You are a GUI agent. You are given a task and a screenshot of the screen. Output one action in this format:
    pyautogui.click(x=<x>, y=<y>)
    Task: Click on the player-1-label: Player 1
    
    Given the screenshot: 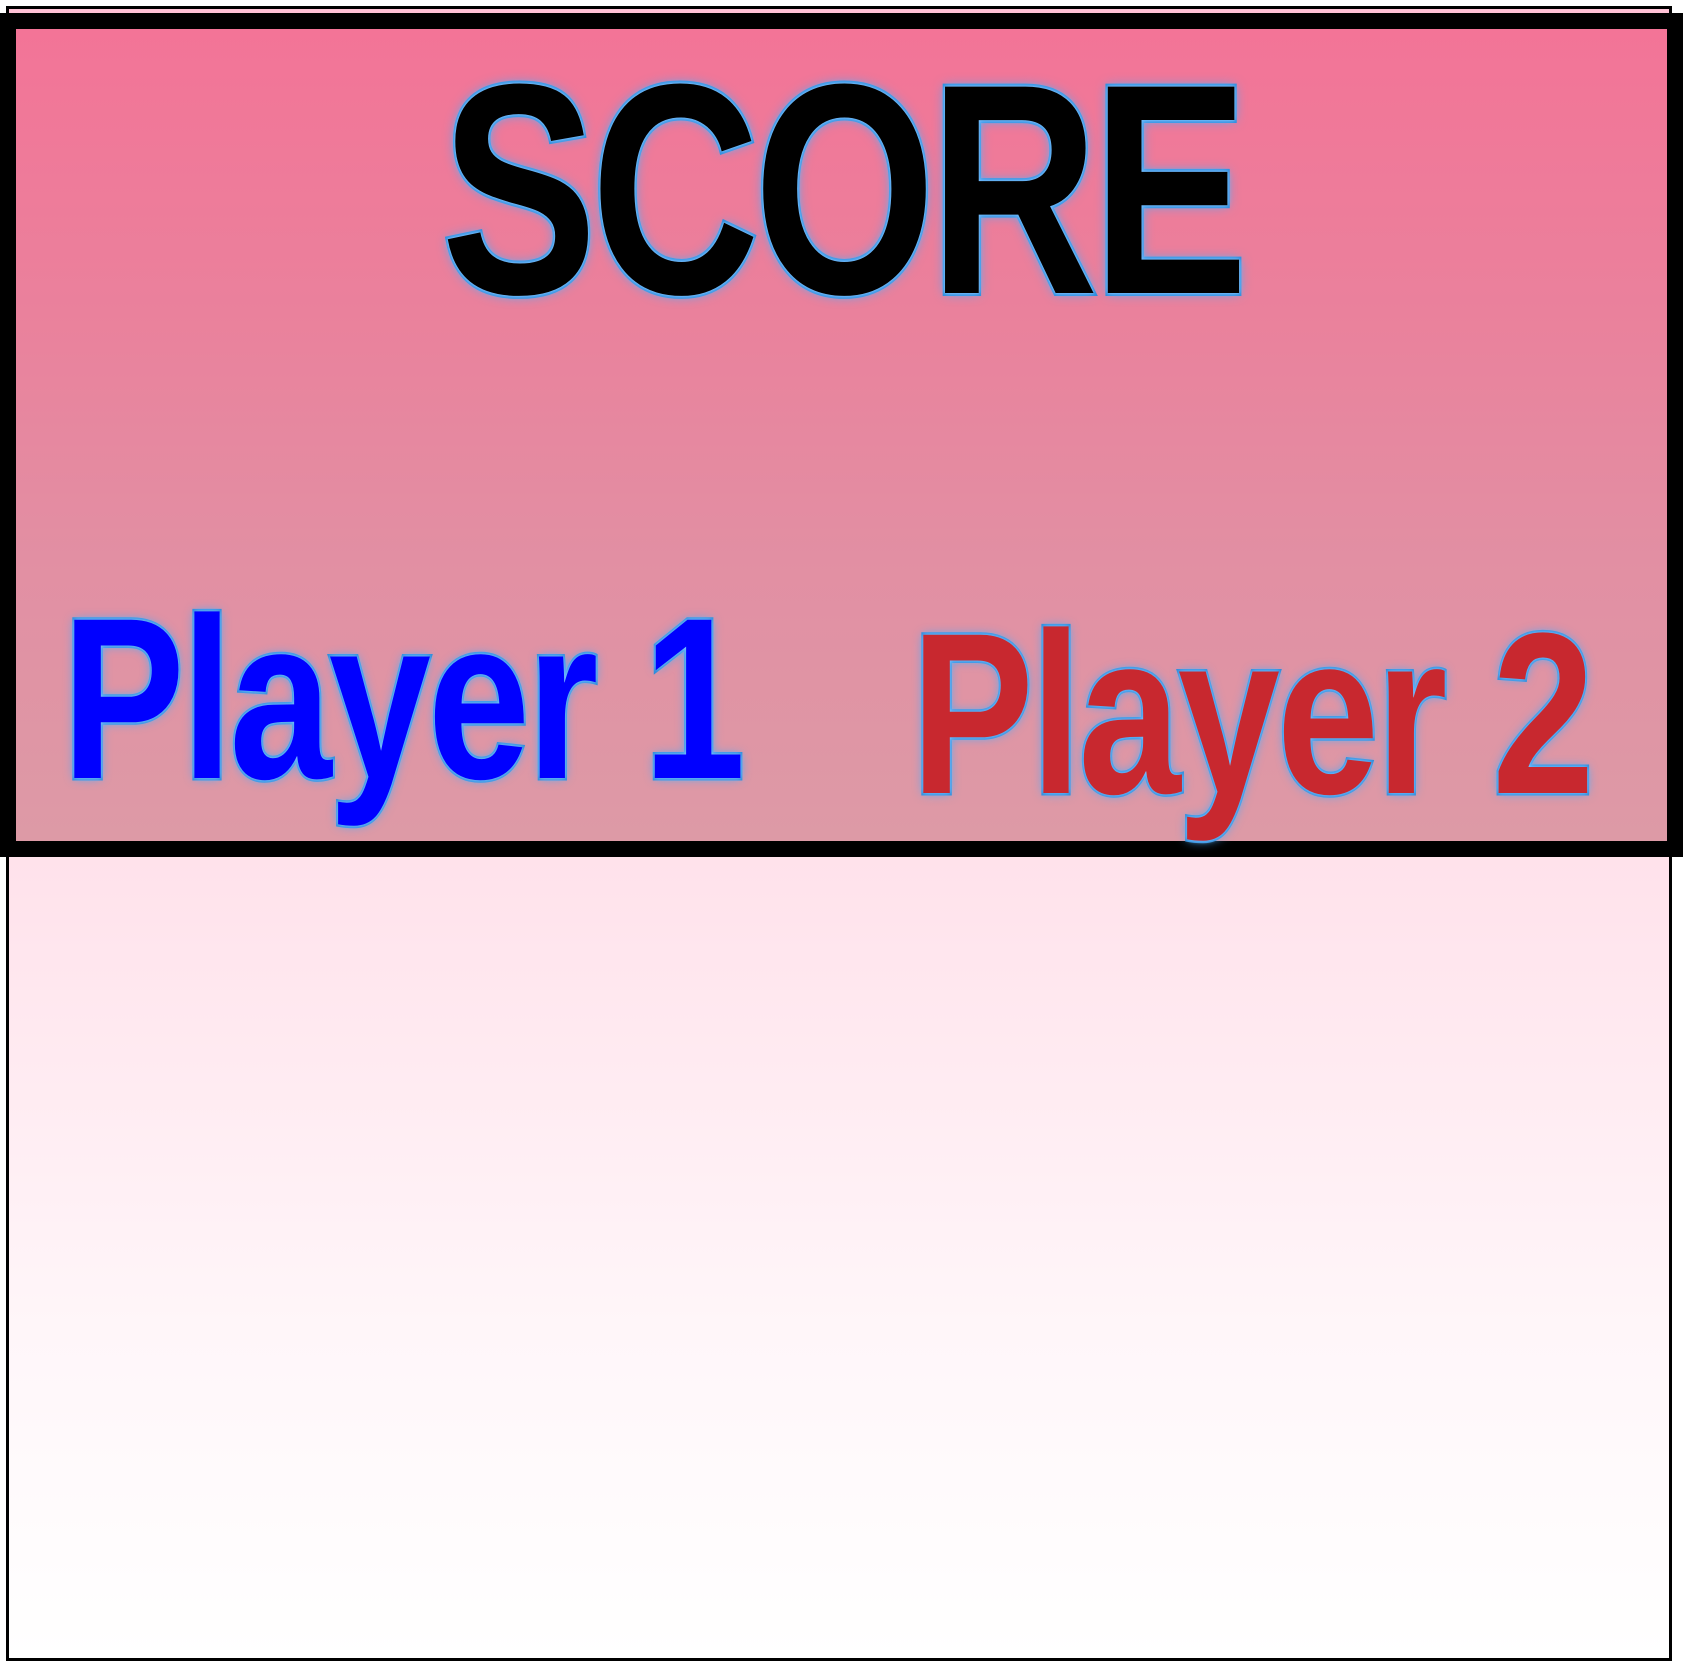 What is the action you would take?
    pyautogui.click(x=404, y=698)
    